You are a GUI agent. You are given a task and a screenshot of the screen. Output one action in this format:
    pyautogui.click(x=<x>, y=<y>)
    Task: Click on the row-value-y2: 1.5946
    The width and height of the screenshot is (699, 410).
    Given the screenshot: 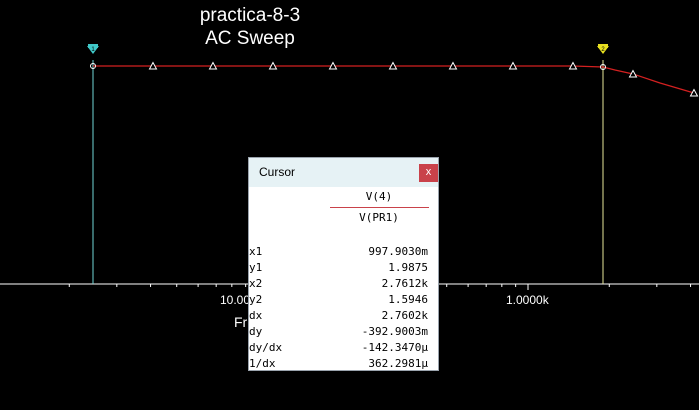 What is the action you would take?
    pyautogui.click(x=408, y=299)
    